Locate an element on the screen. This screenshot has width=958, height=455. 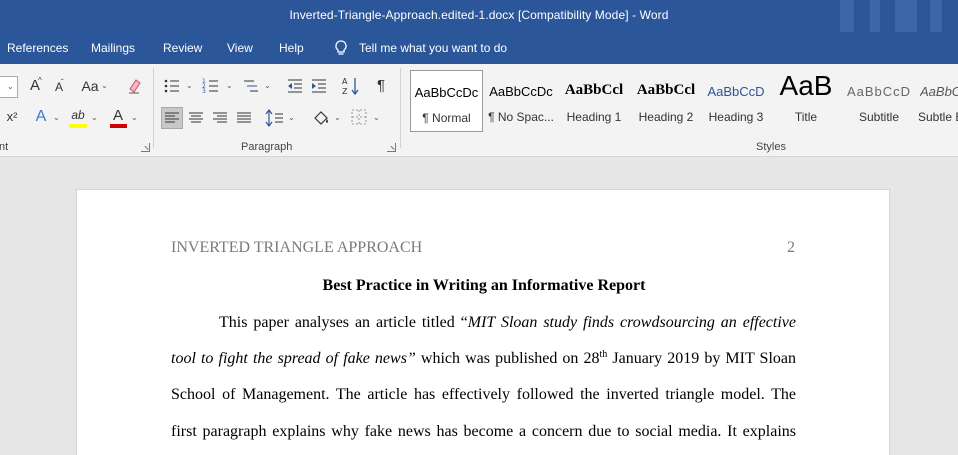
style-name: Heading 3 is located at coordinates (736, 117).